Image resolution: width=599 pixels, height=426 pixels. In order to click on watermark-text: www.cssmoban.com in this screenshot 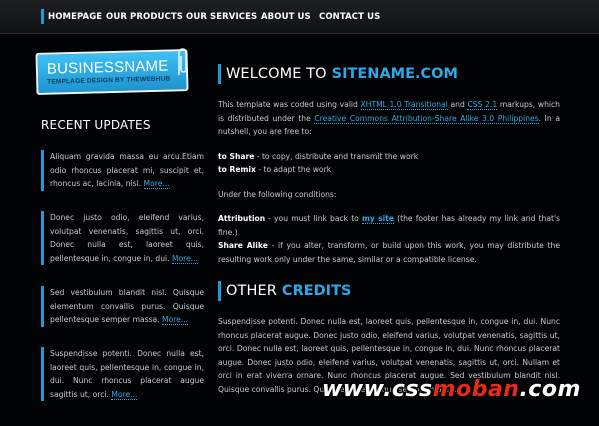, I will do `click(451, 389)`.